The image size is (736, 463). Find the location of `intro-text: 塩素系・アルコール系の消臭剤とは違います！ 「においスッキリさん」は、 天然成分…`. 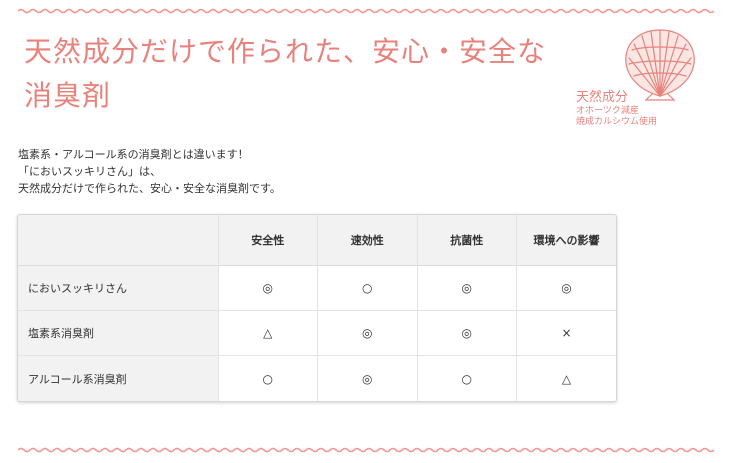

intro-text: 塩素系・アルコール系の消臭剤とは違います！ 「においスッキリさん」は、 天然成分… is located at coordinates (288, 171).